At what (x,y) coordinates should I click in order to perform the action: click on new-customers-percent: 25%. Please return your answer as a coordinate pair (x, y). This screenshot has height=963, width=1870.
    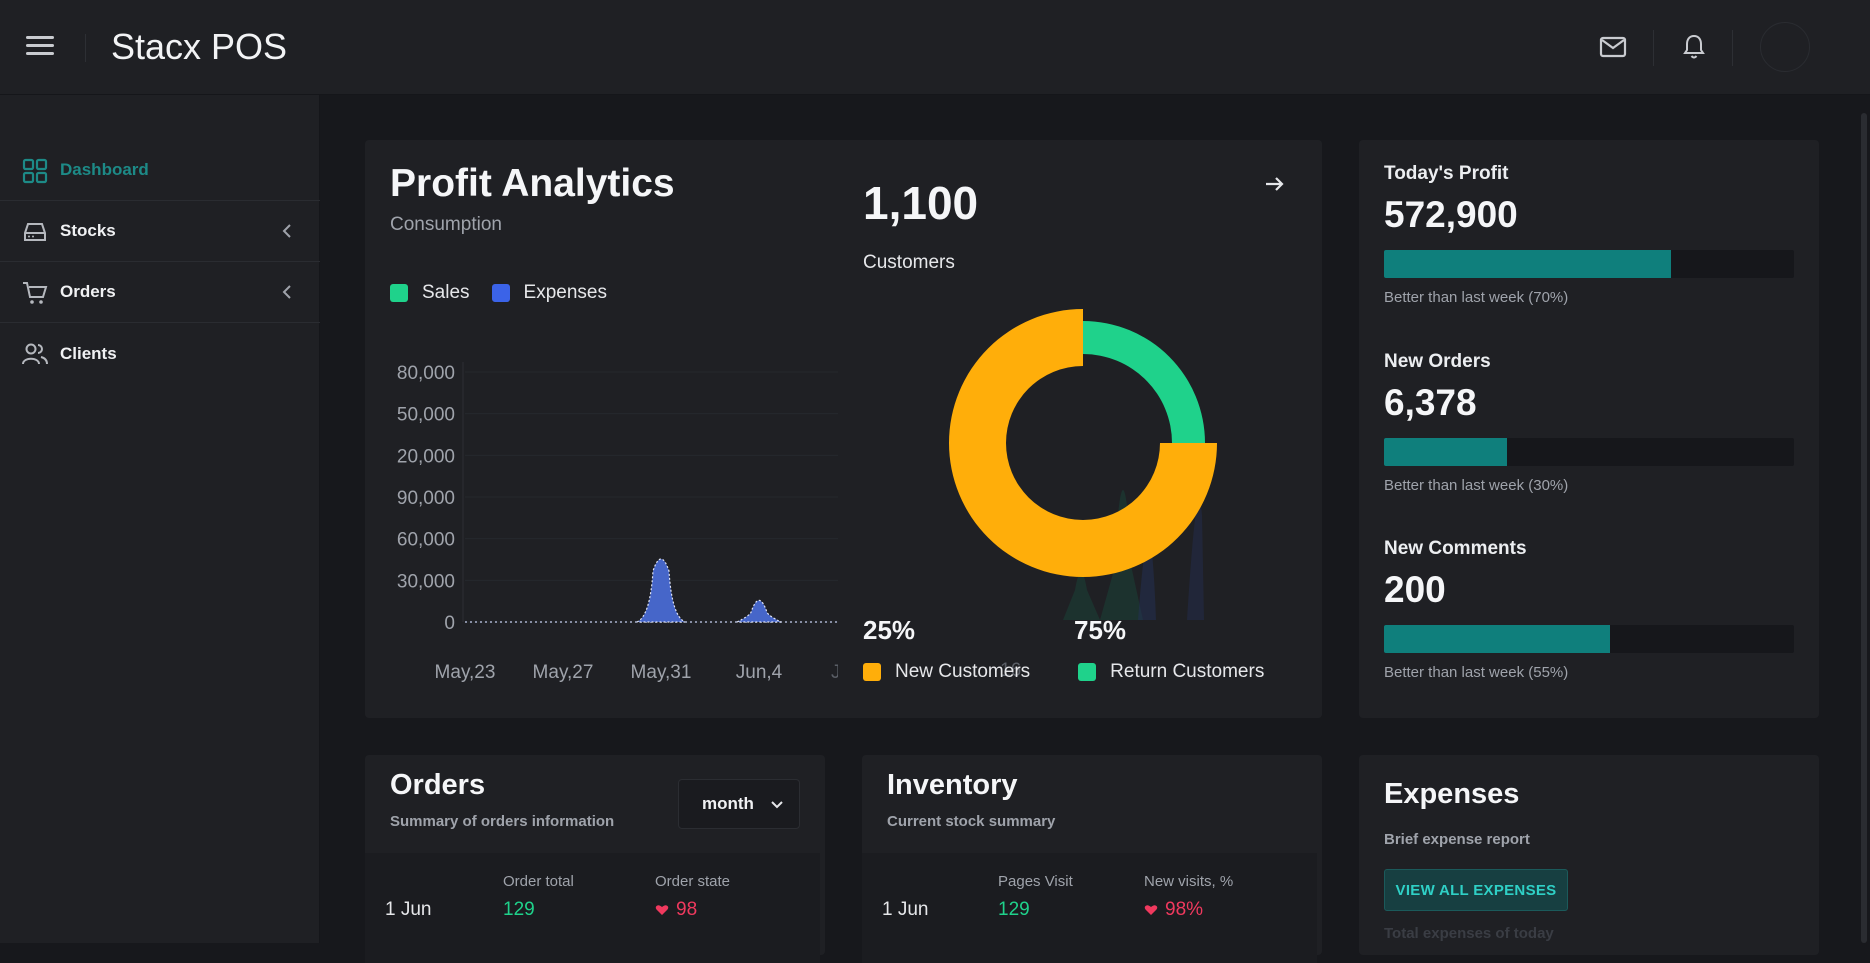
    Looking at the image, I should click on (889, 630).